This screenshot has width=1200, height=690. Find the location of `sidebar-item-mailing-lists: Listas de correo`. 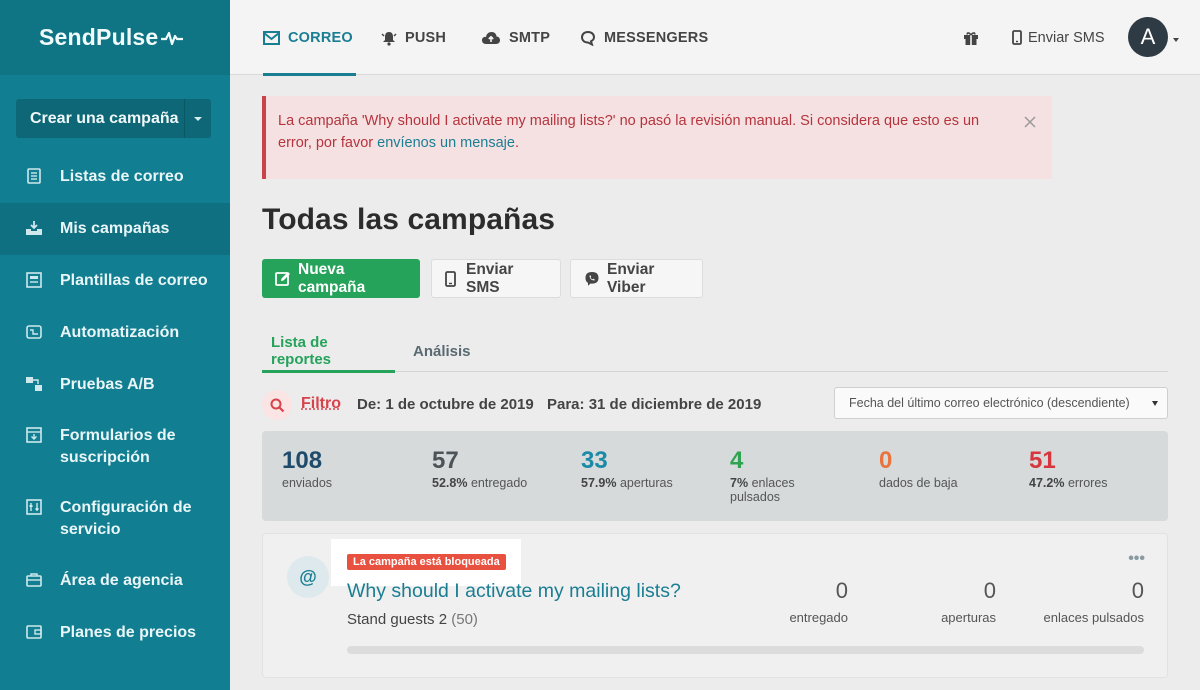

sidebar-item-mailing-lists: Listas de correo is located at coordinates (115, 177).